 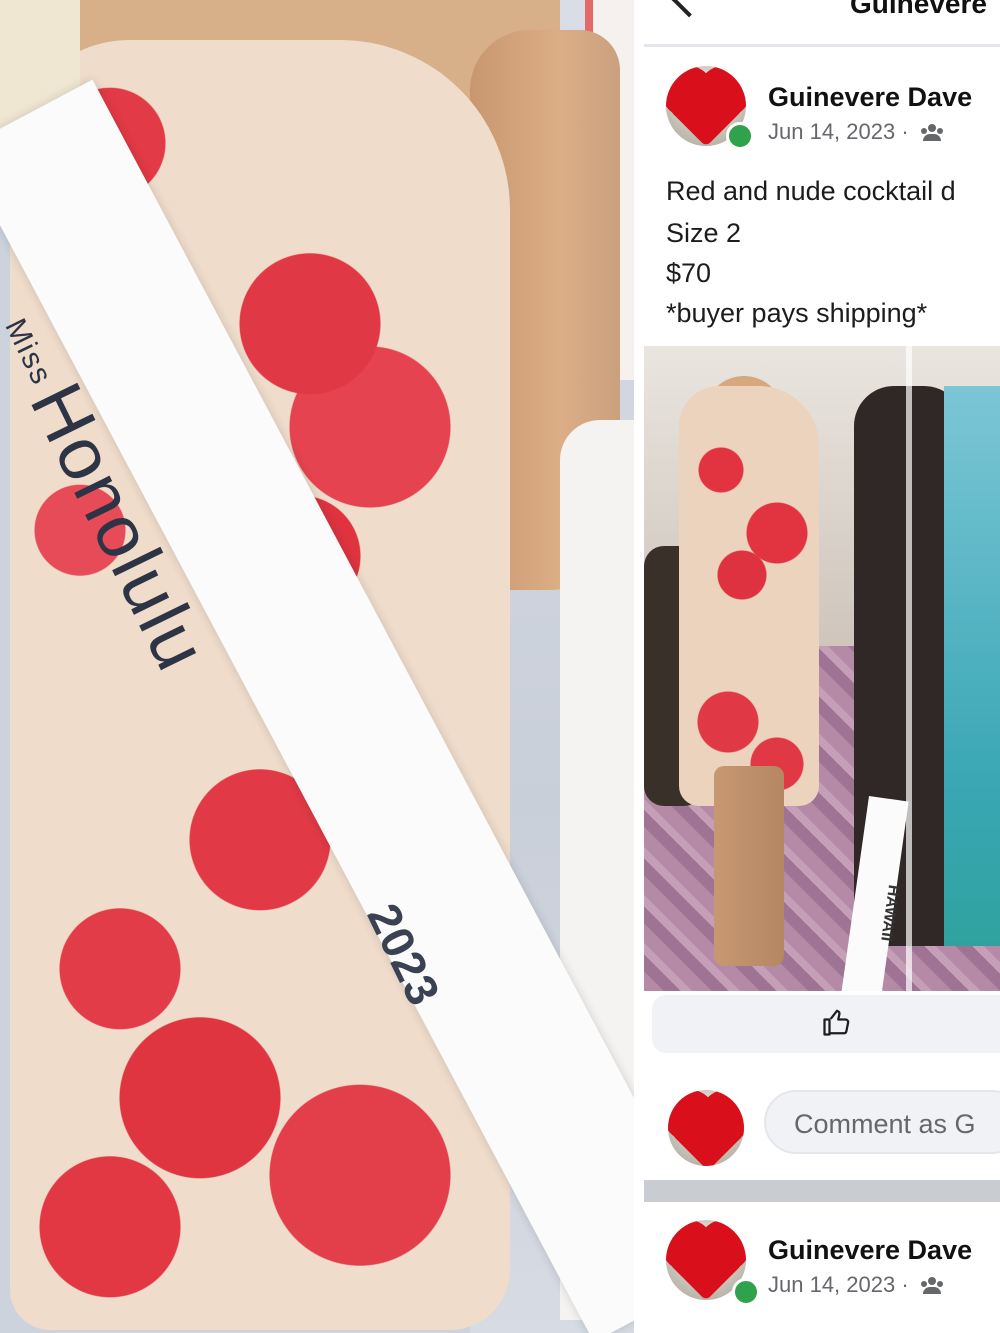 What do you see at coordinates (704, 233) in the screenshot?
I see `post-text-line-2: Size 2` at bounding box center [704, 233].